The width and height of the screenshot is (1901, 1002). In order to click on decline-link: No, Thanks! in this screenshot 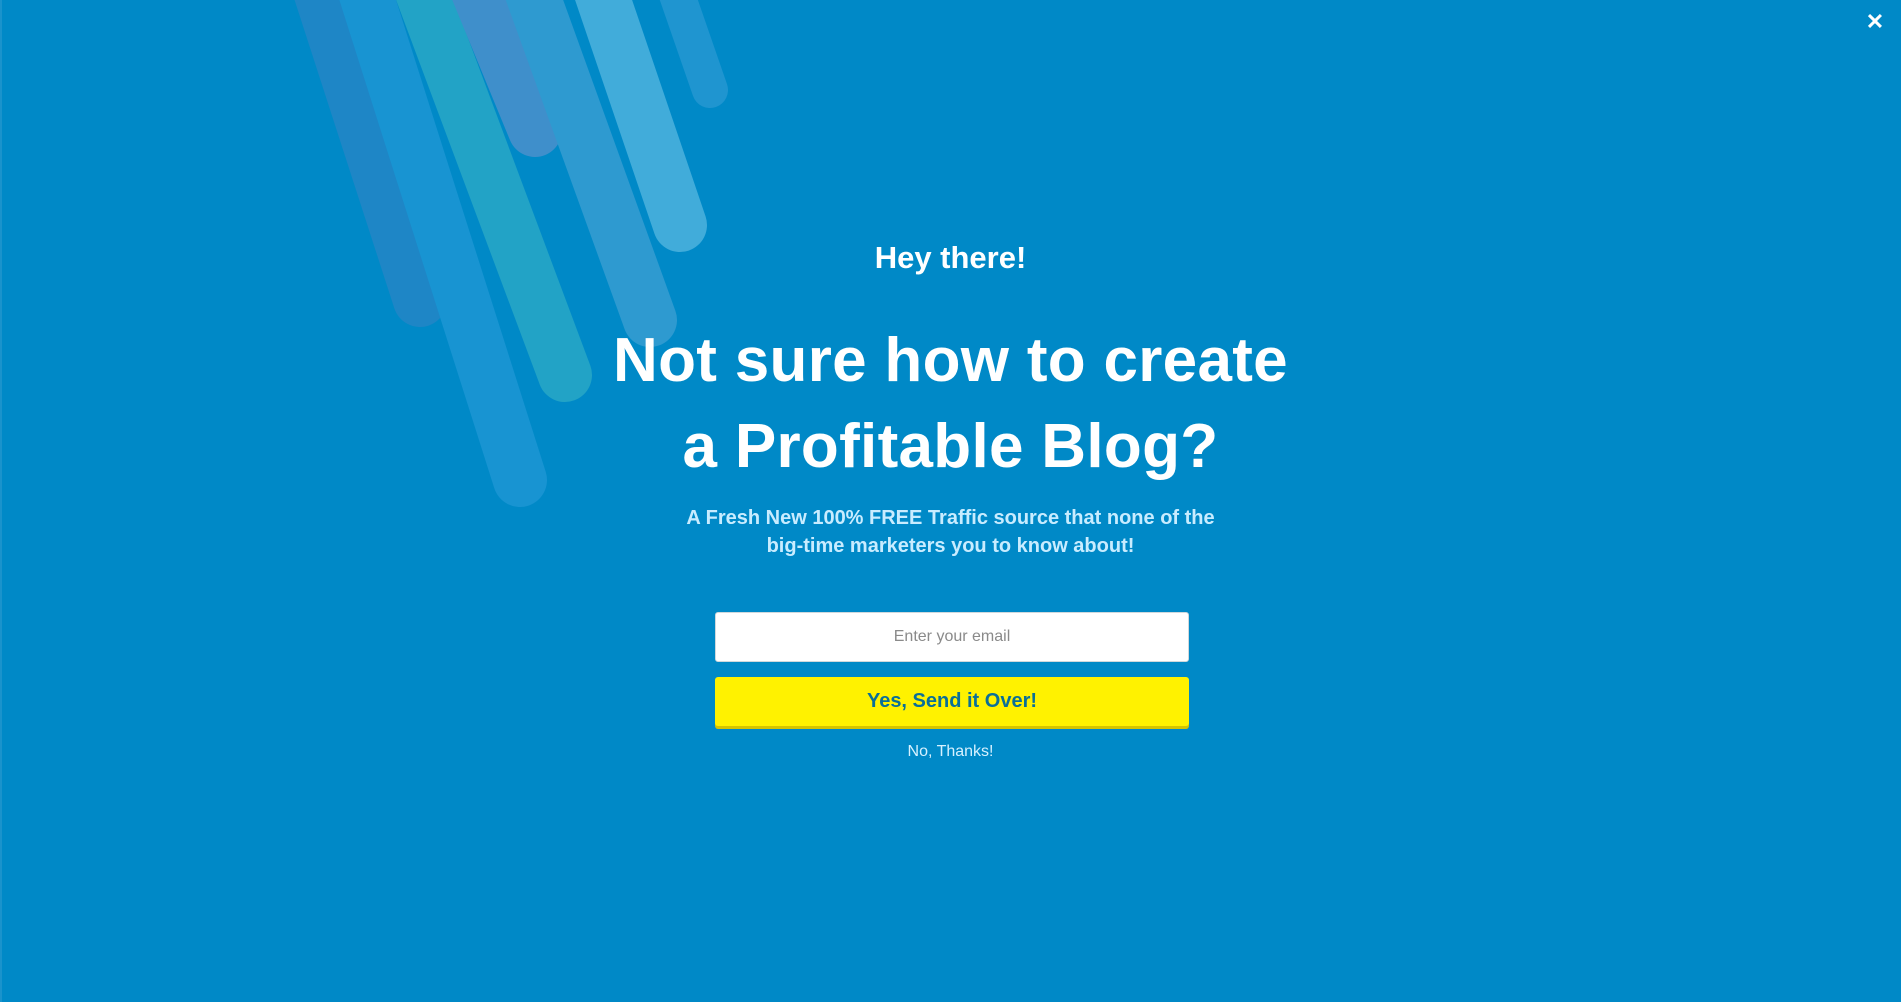, I will do `click(951, 751)`.